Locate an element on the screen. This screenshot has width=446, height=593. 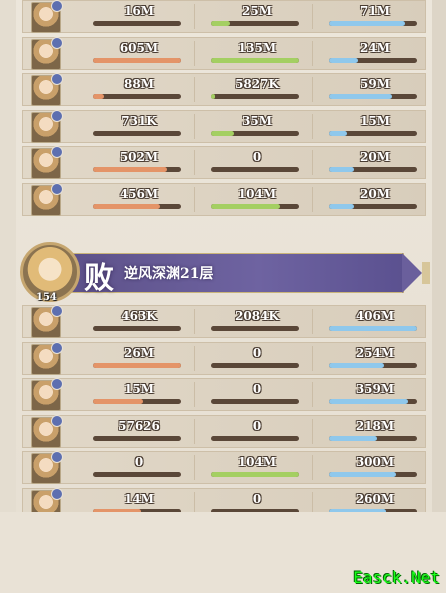
stat-value: 463K is located at coordinates (139, 316).